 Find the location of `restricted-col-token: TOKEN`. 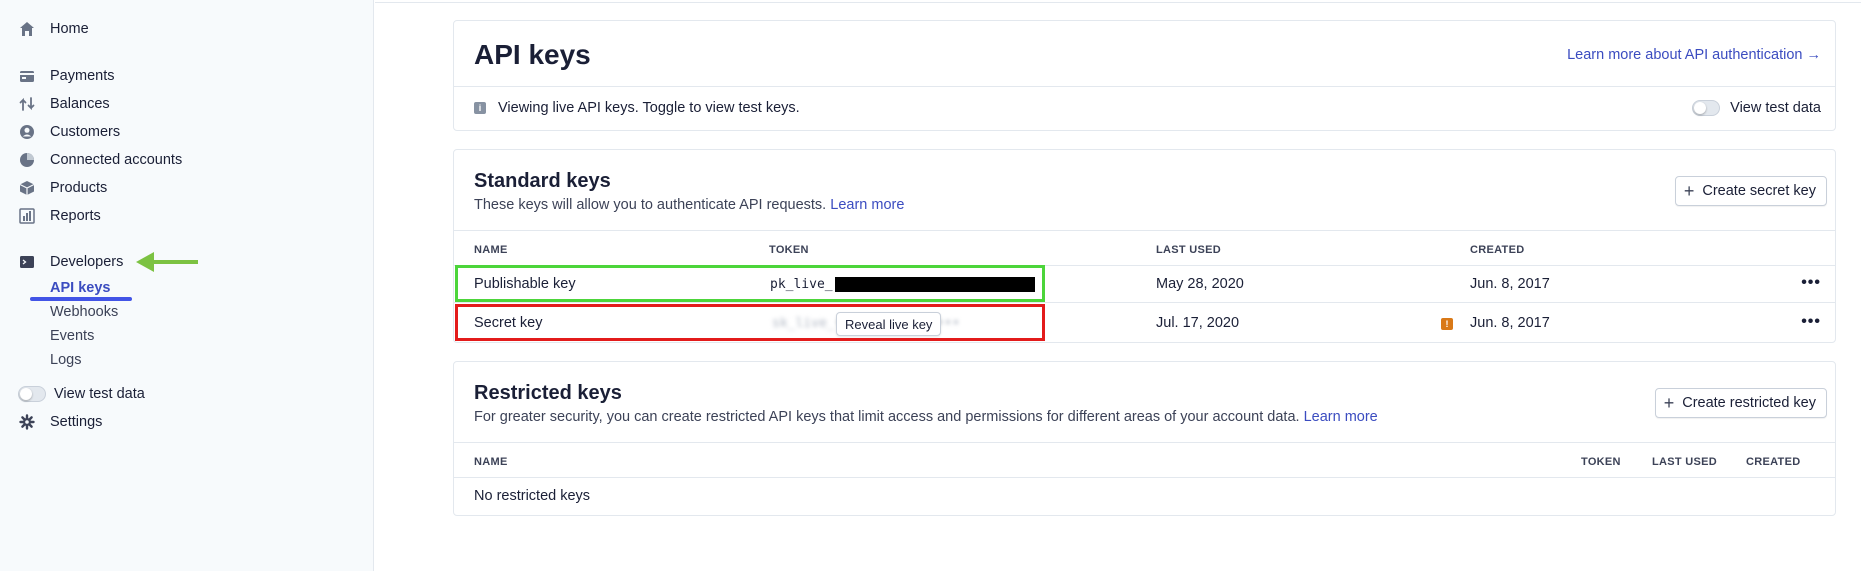

restricted-col-token: TOKEN is located at coordinates (1601, 462).